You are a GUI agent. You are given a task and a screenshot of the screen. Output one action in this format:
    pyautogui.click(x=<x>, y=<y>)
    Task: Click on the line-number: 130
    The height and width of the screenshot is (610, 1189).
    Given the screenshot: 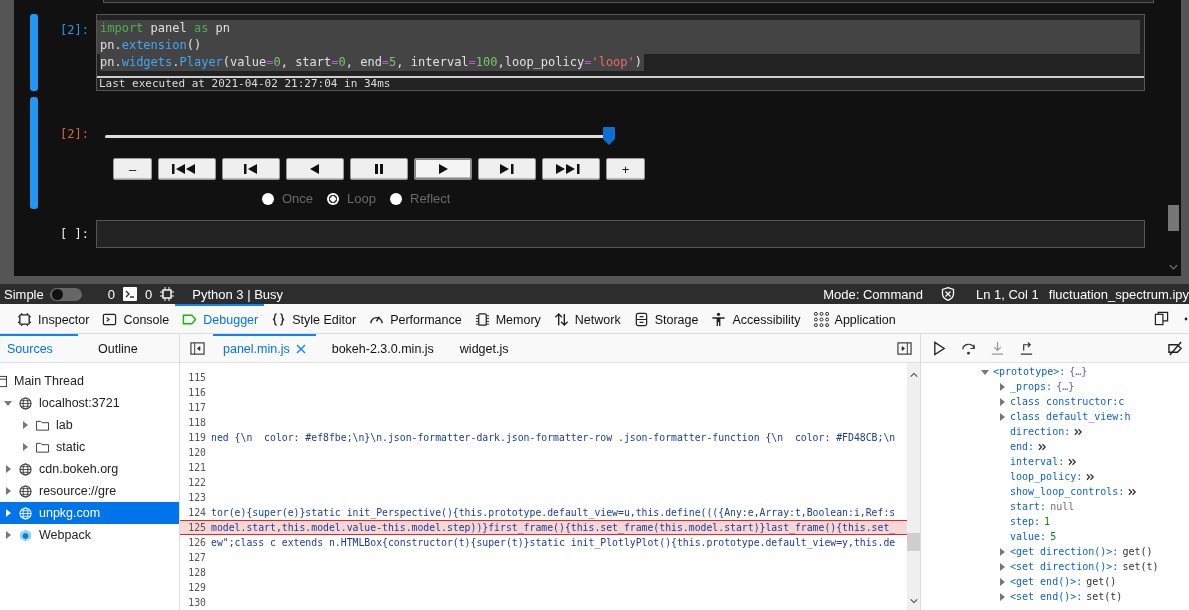 What is the action you would take?
    pyautogui.click(x=195, y=602)
    